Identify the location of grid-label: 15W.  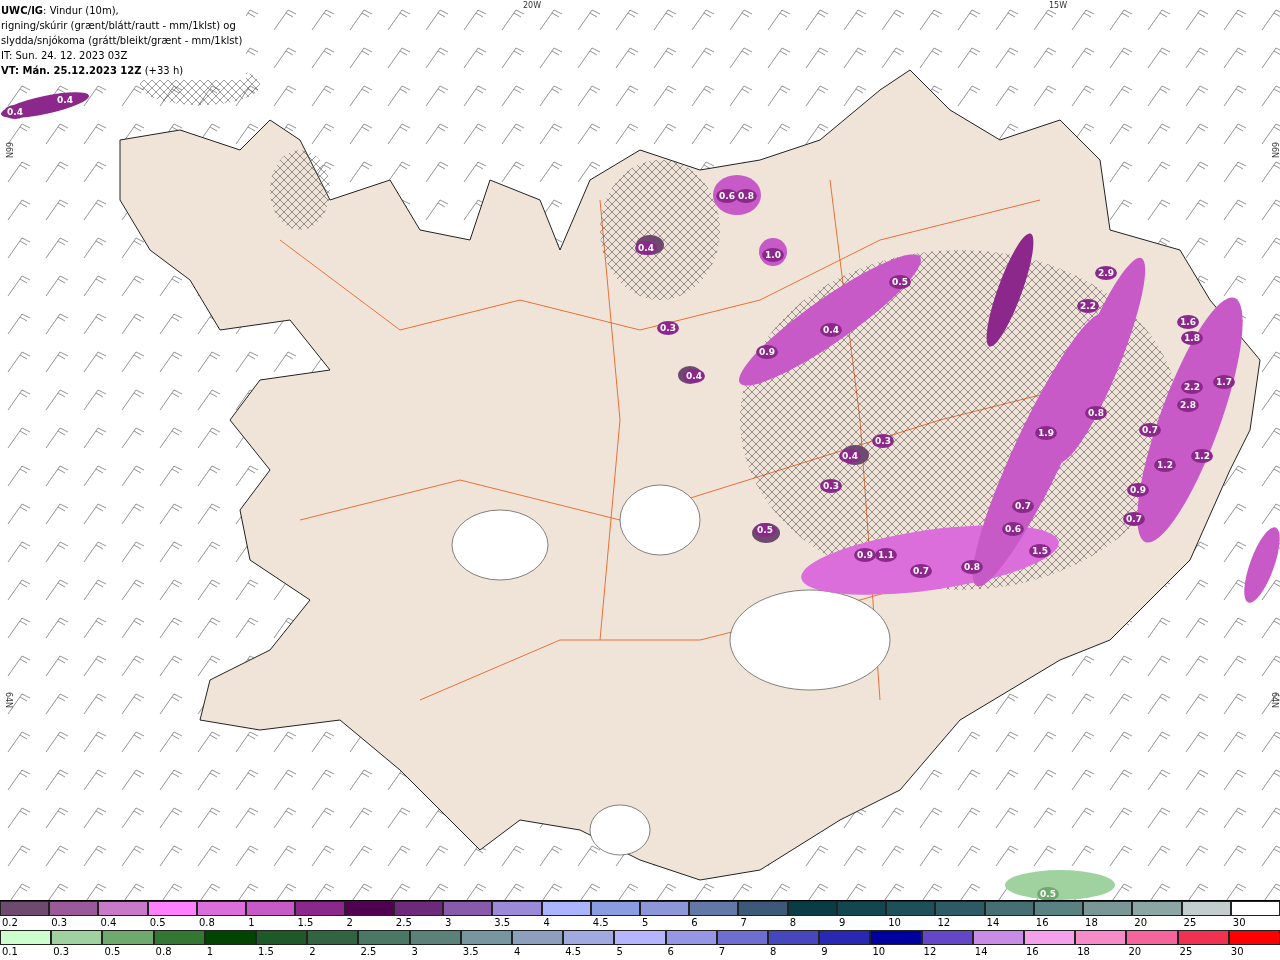
(1058, 5).